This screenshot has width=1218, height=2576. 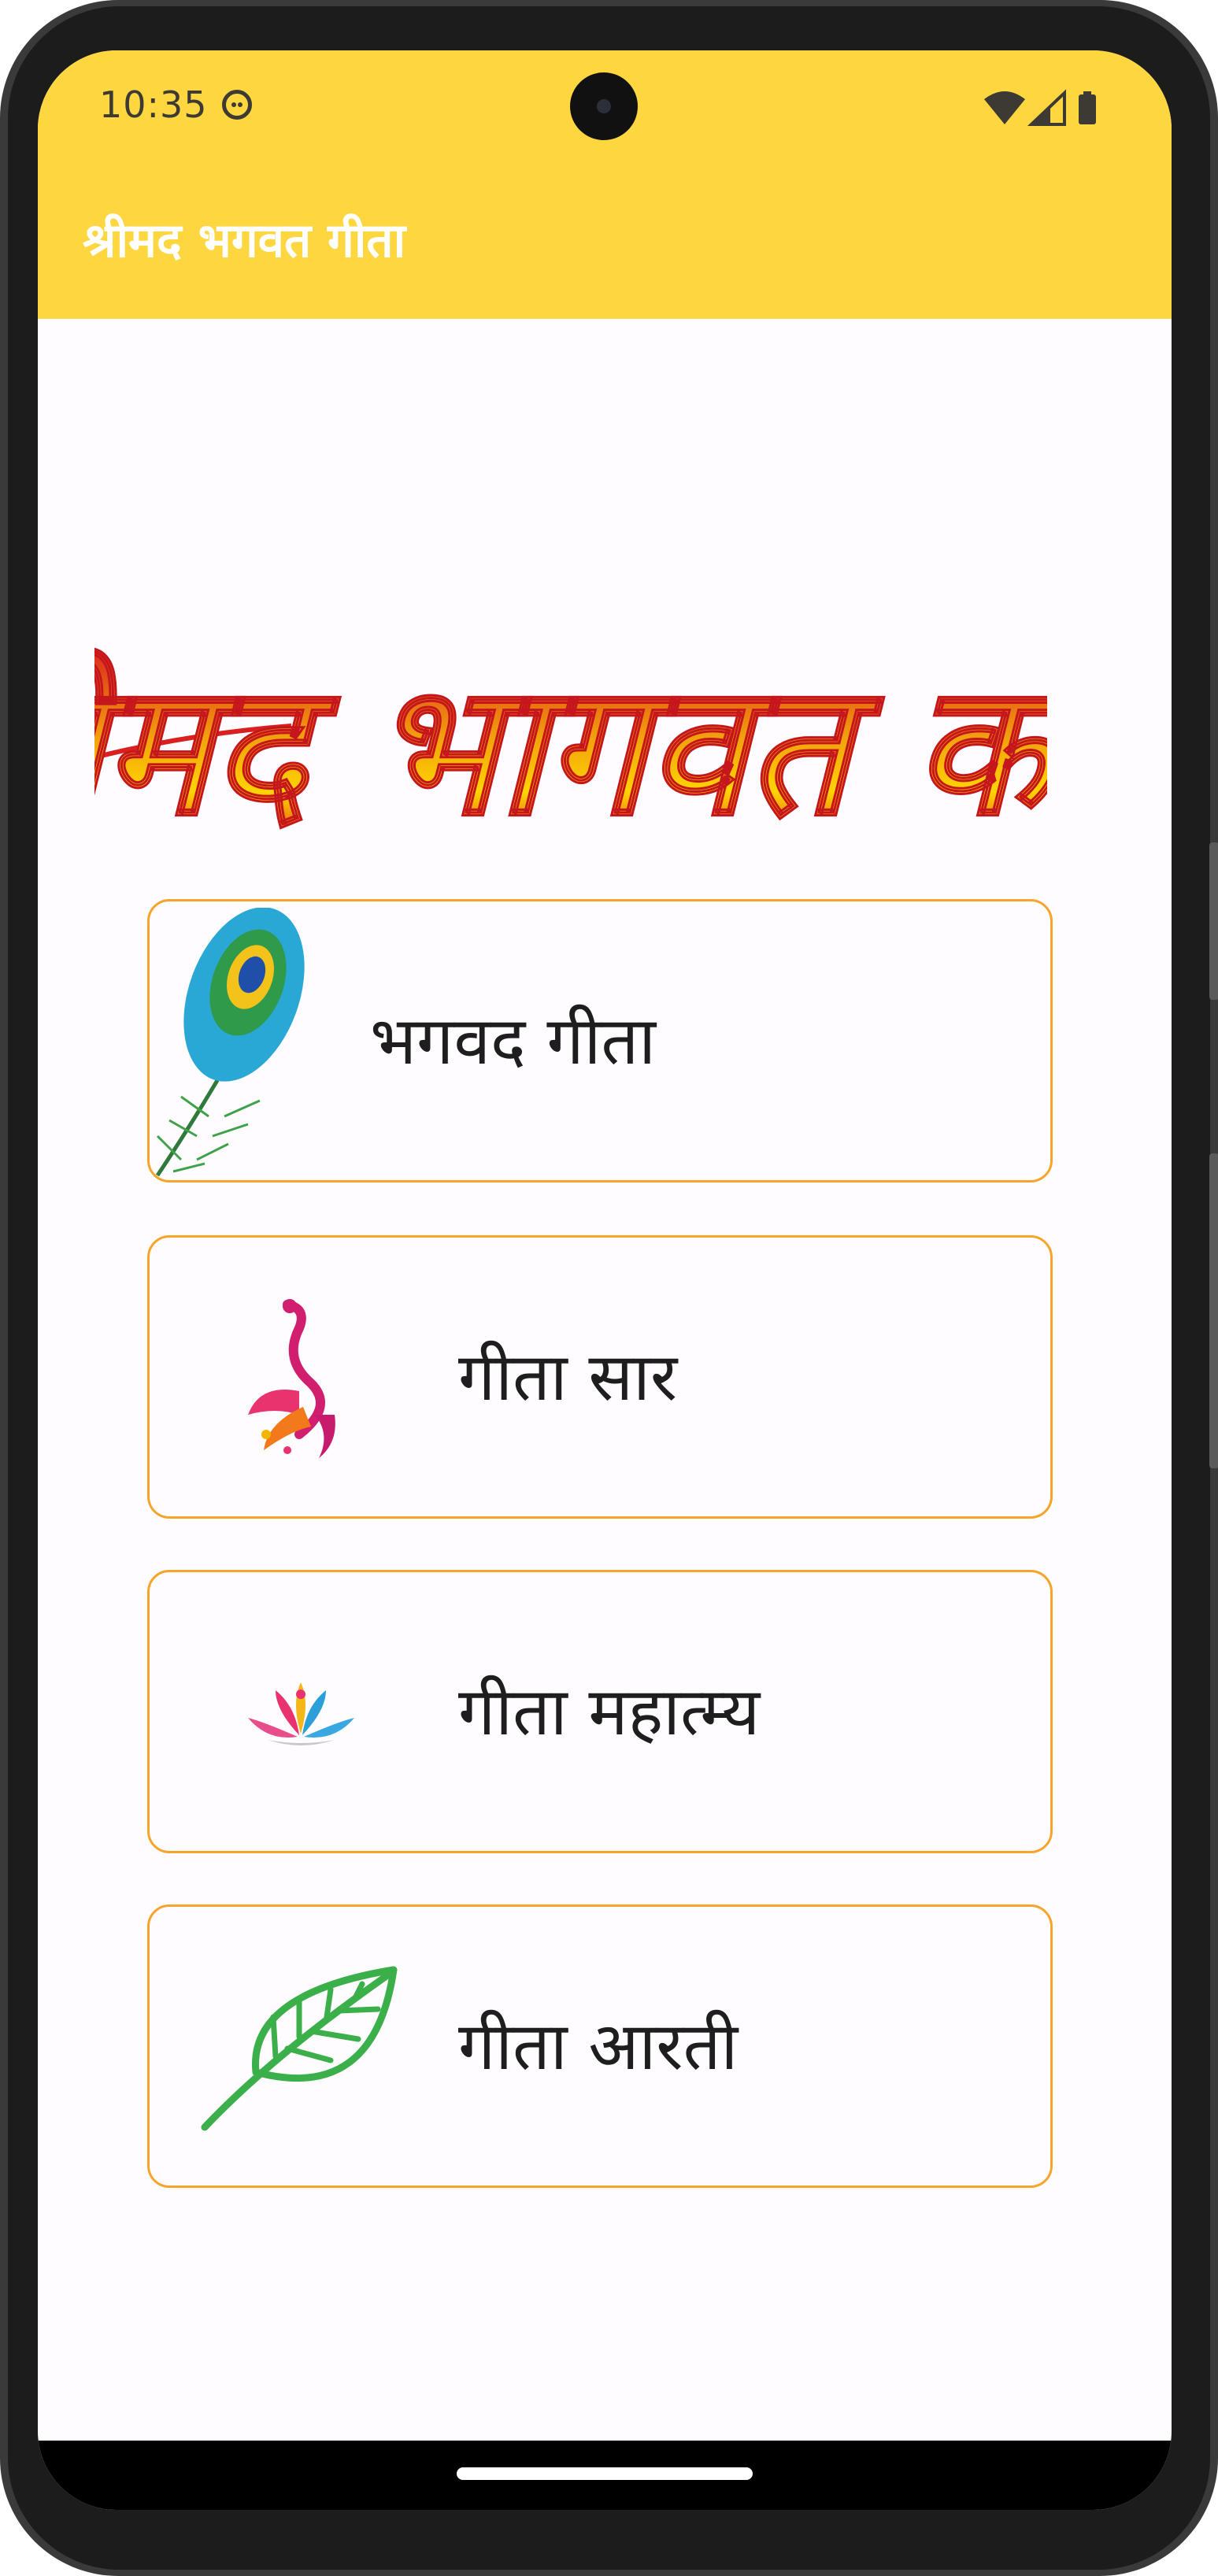 What do you see at coordinates (1213, 921) in the screenshot?
I see `volume-button` at bounding box center [1213, 921].